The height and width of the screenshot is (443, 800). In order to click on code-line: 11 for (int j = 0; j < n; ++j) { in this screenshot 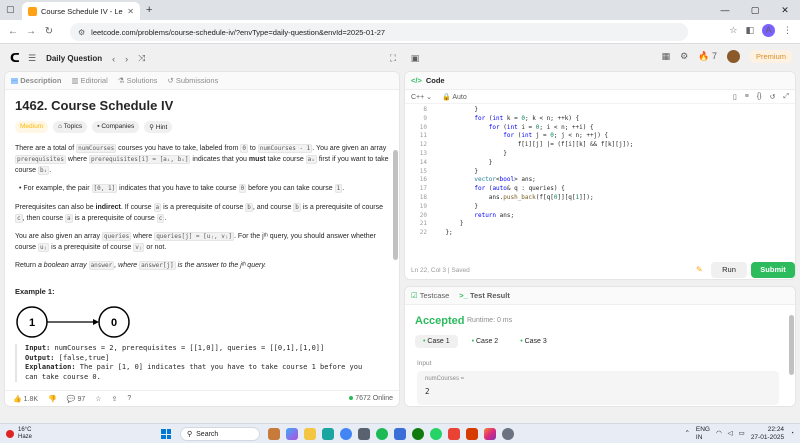, I will do `click(600, 136)`.